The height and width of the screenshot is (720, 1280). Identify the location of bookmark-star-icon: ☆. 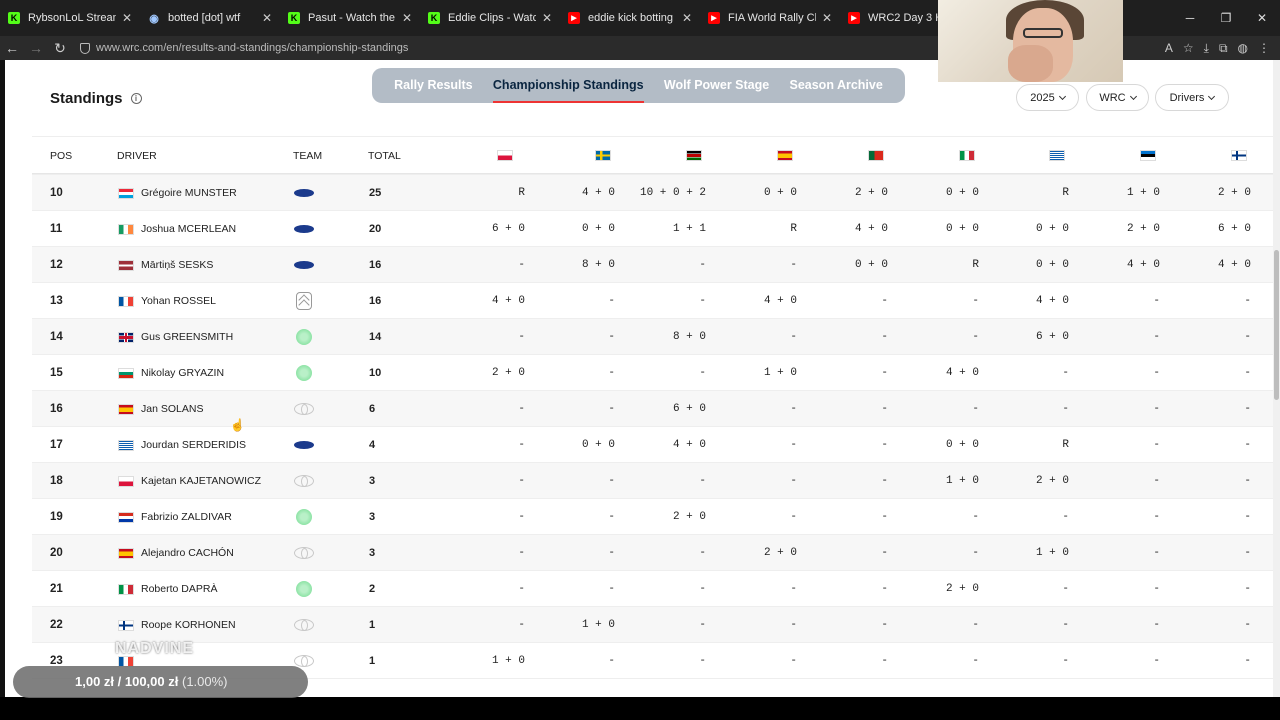
(1188, 48).